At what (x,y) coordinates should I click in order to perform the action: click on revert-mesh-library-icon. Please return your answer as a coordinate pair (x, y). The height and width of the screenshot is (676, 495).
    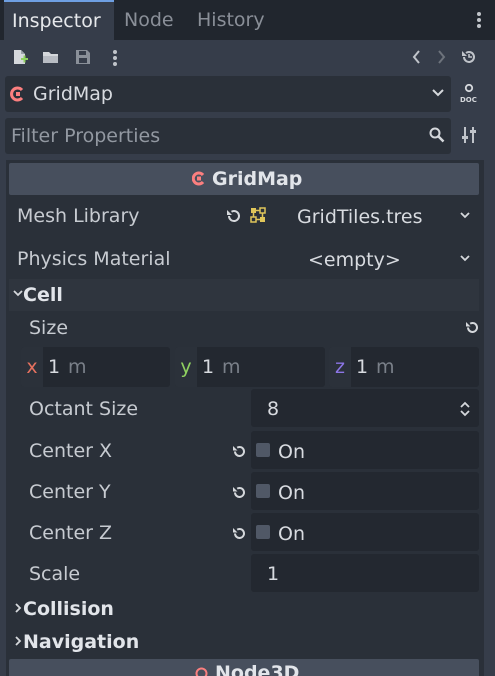
    Looking at the image, I should click on (233, 215).